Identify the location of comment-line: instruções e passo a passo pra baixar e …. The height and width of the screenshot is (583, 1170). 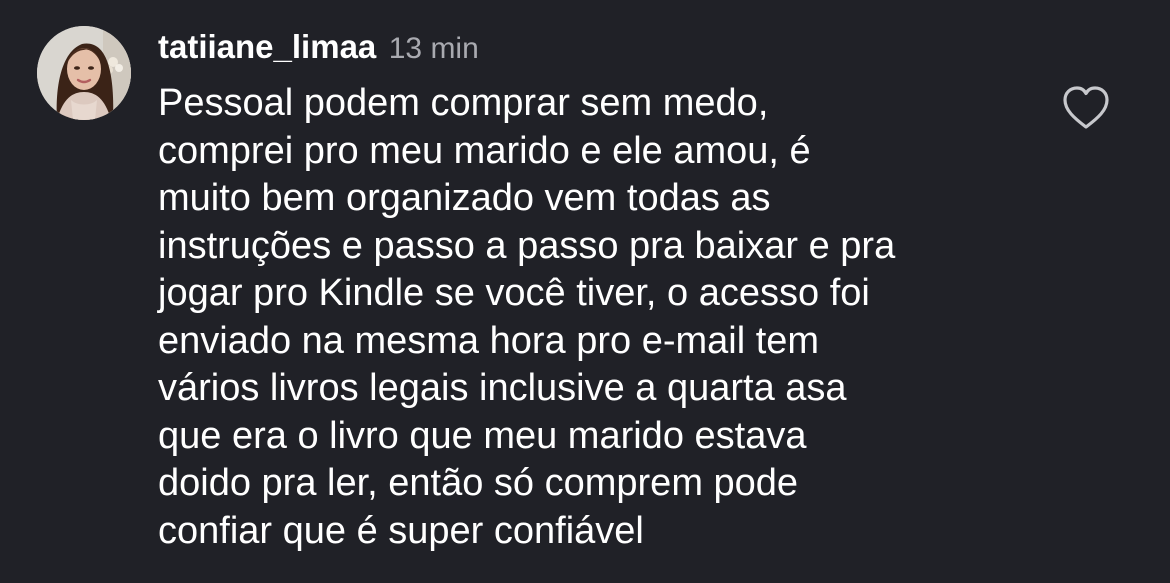
(527, 245).